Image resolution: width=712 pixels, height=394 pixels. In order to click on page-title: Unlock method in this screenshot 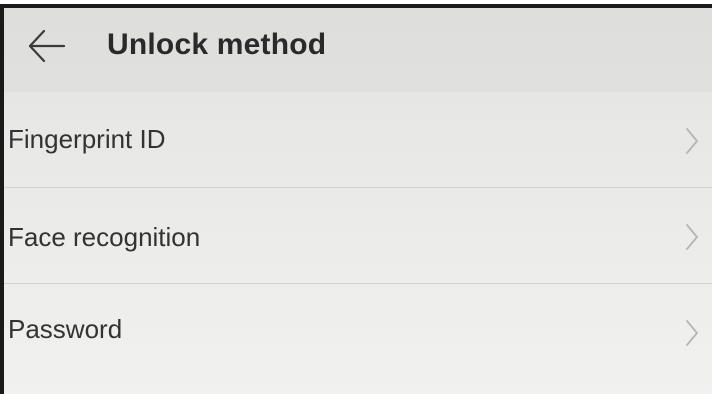, I will do `click(217, 44)`.